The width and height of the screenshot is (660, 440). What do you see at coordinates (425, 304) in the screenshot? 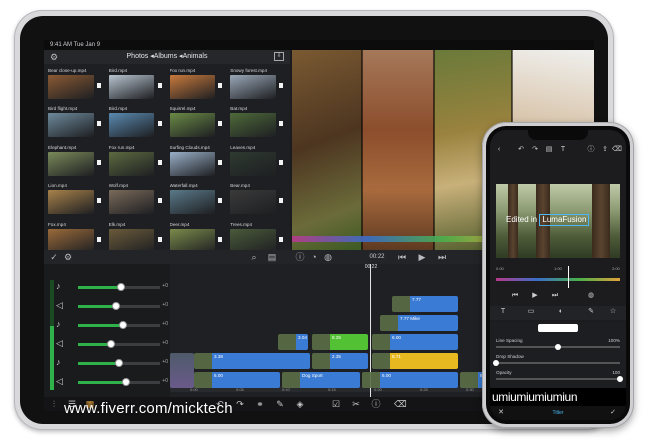
I see `timeline-clip: 7.77` at bounding box center [425, 304].